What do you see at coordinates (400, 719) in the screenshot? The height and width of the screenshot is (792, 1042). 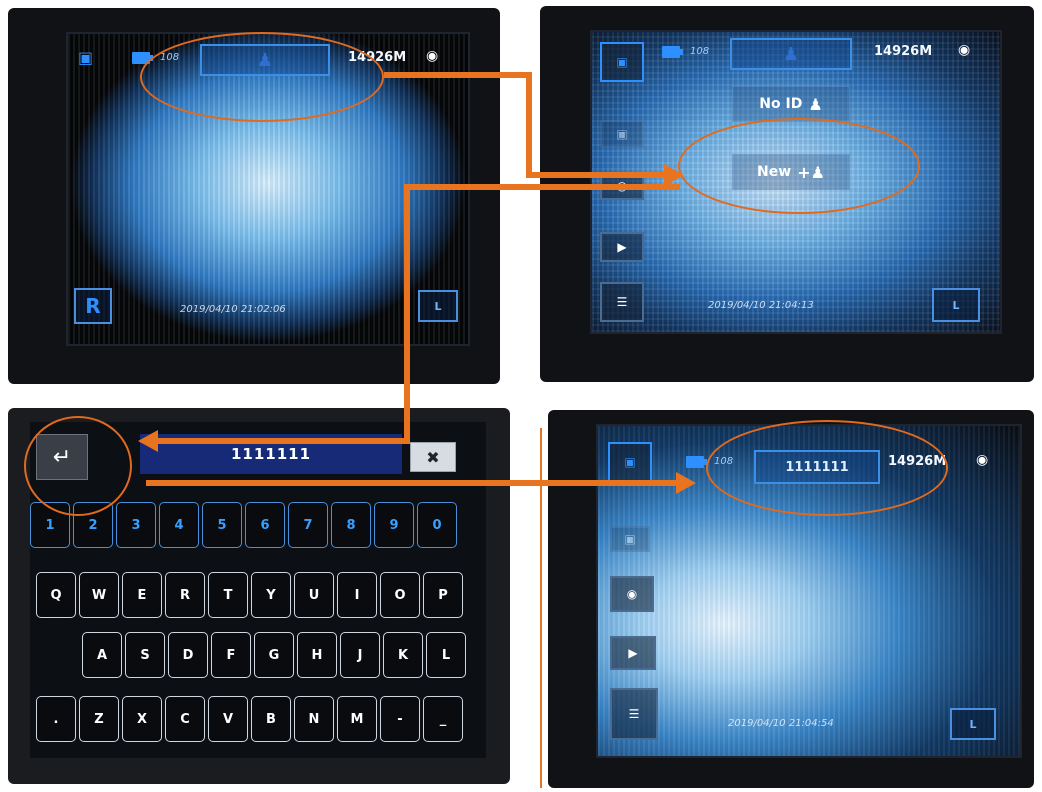 I see `key-dash: -` at bounding box center [400, 719].